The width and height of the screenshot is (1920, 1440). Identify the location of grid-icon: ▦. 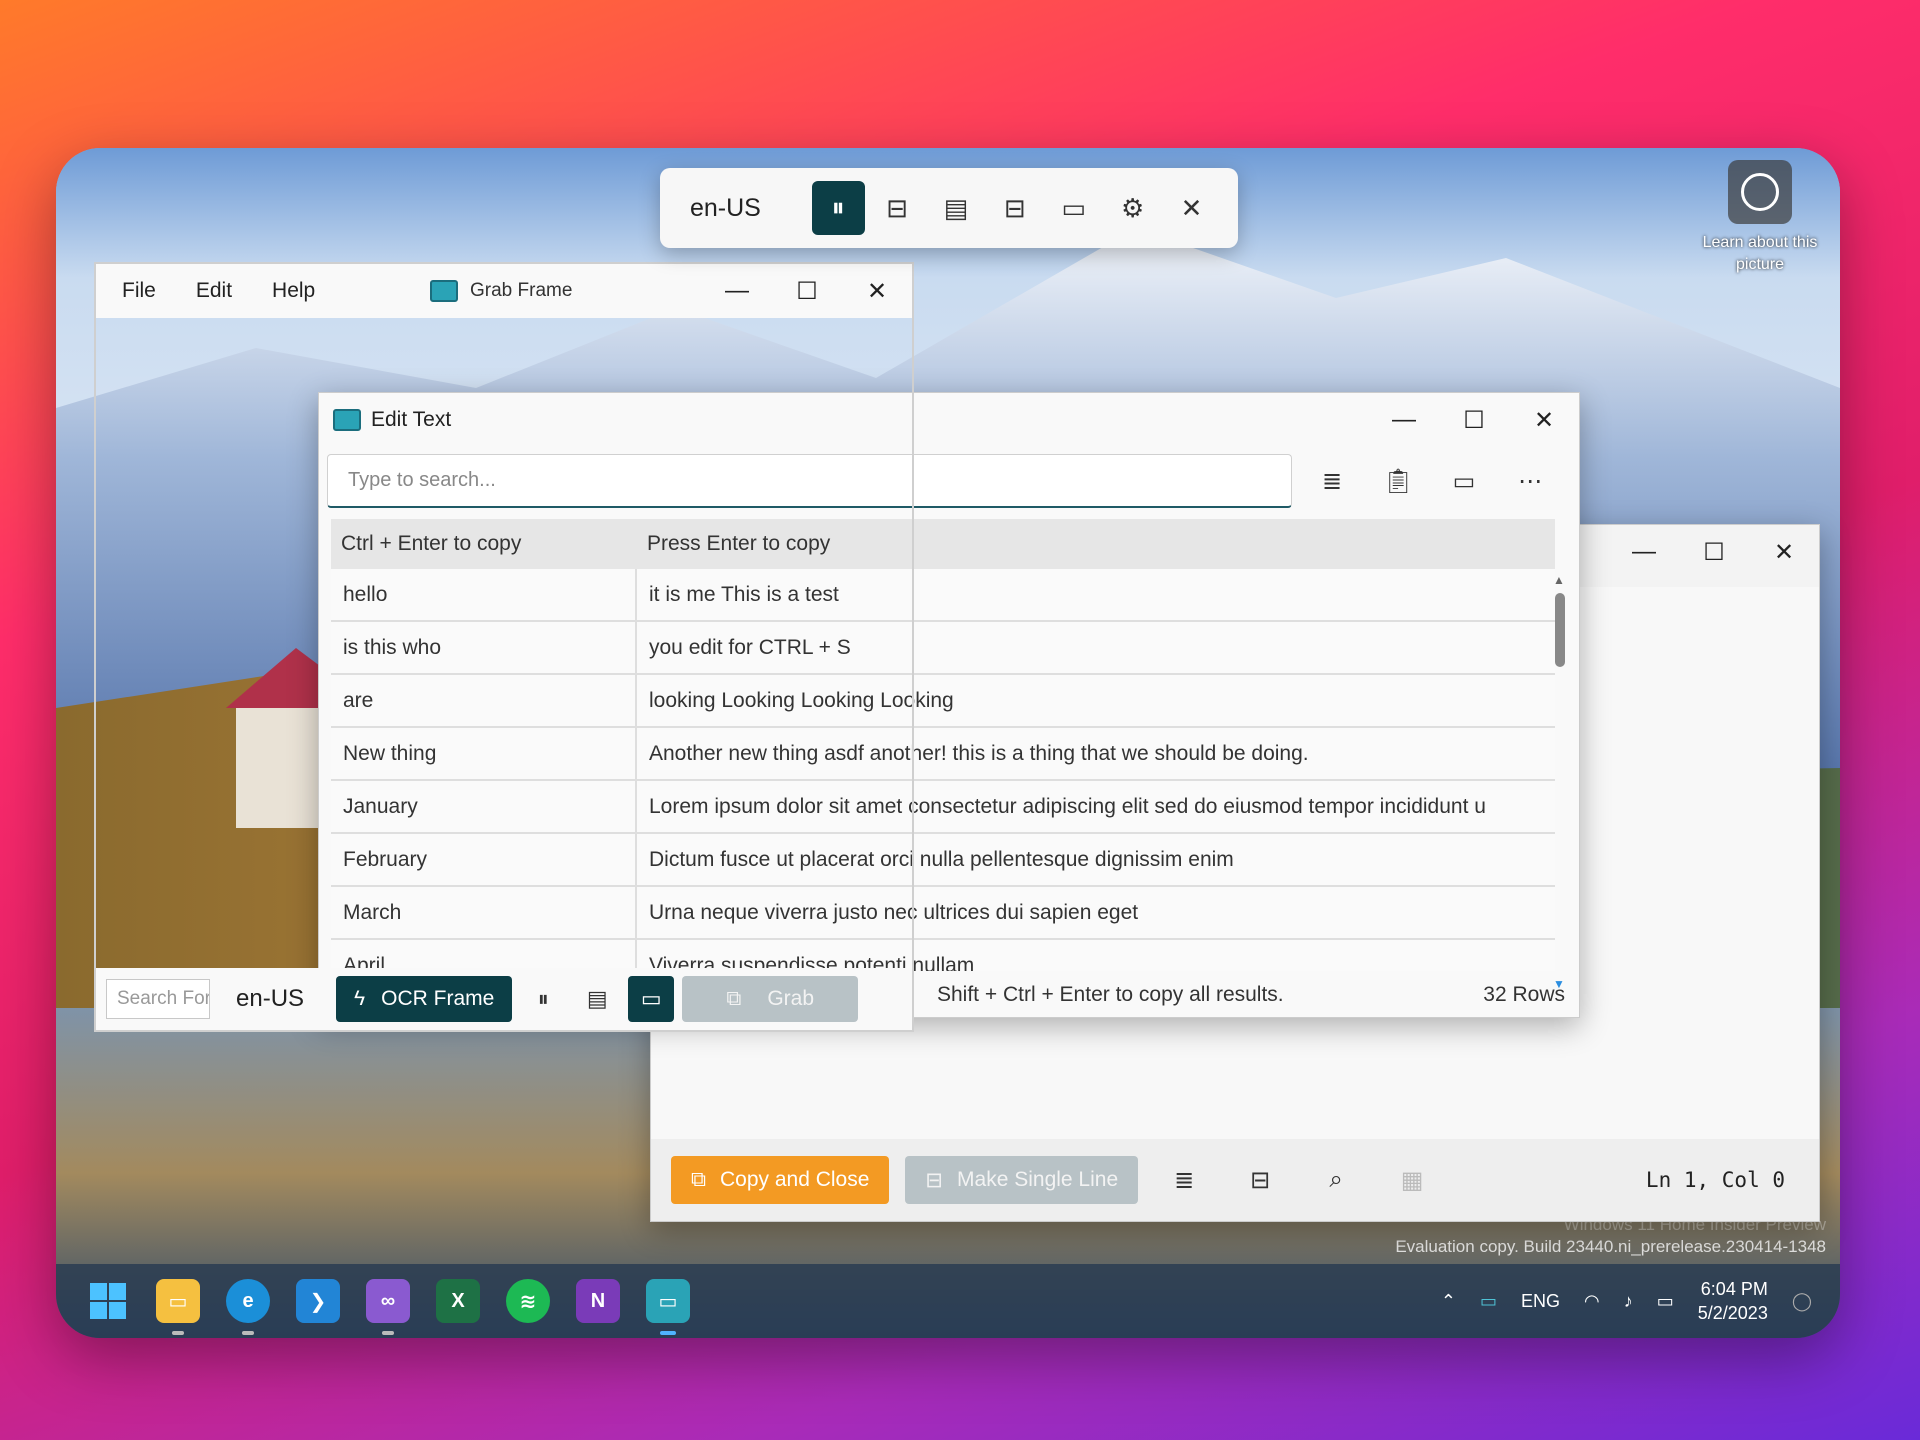
(1412, 1180).